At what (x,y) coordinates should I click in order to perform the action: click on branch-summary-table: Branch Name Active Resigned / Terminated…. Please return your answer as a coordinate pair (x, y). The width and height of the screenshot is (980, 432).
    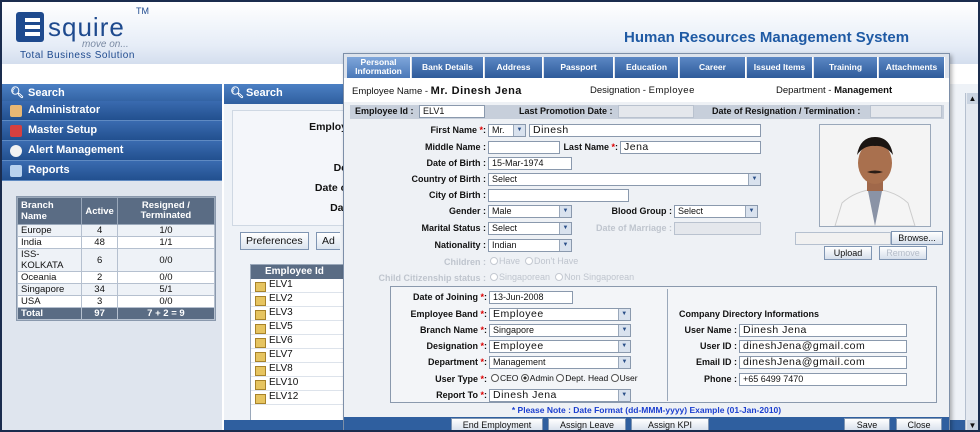
    Looking at the image, I should click on (116, 258).